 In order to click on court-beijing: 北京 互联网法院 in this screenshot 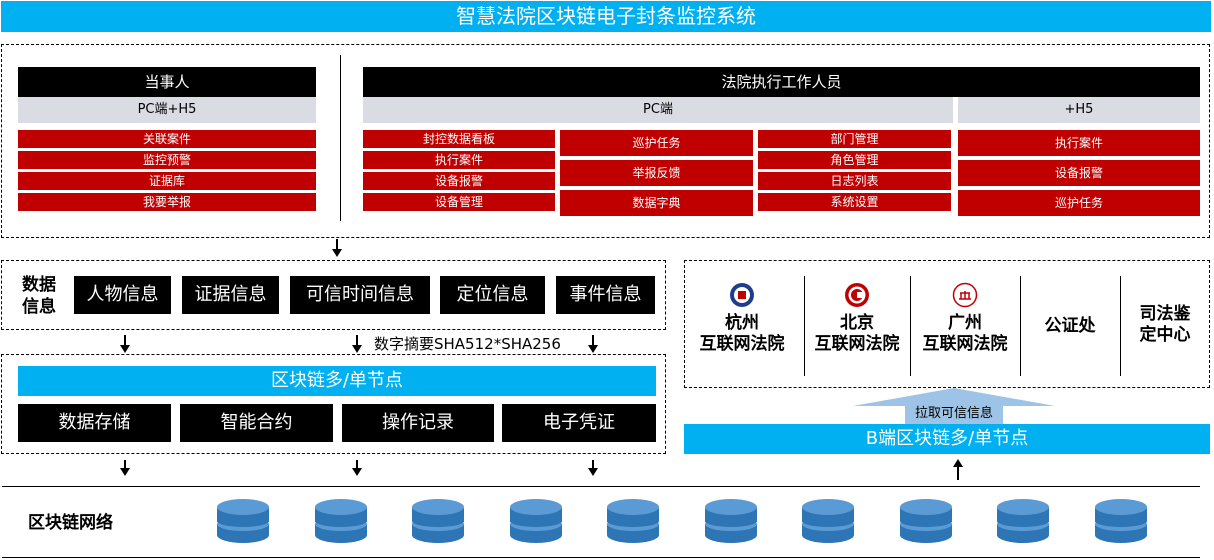, I will do `click(857, 318)`.